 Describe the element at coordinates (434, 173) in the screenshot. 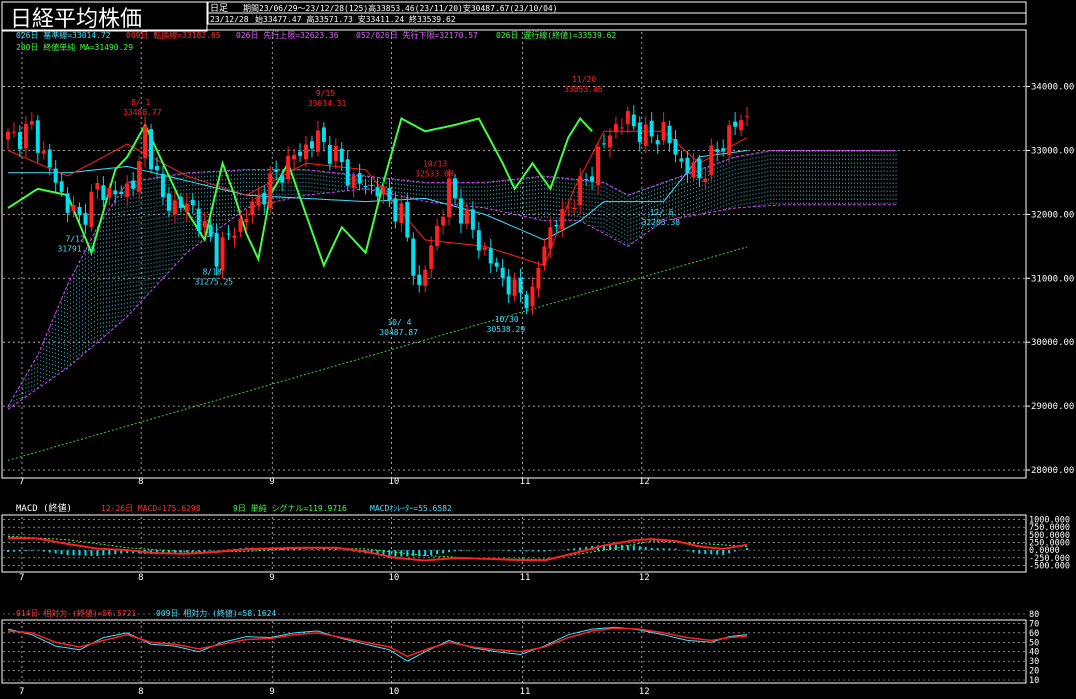

I see `annotation-value: 32533.08` at that location.